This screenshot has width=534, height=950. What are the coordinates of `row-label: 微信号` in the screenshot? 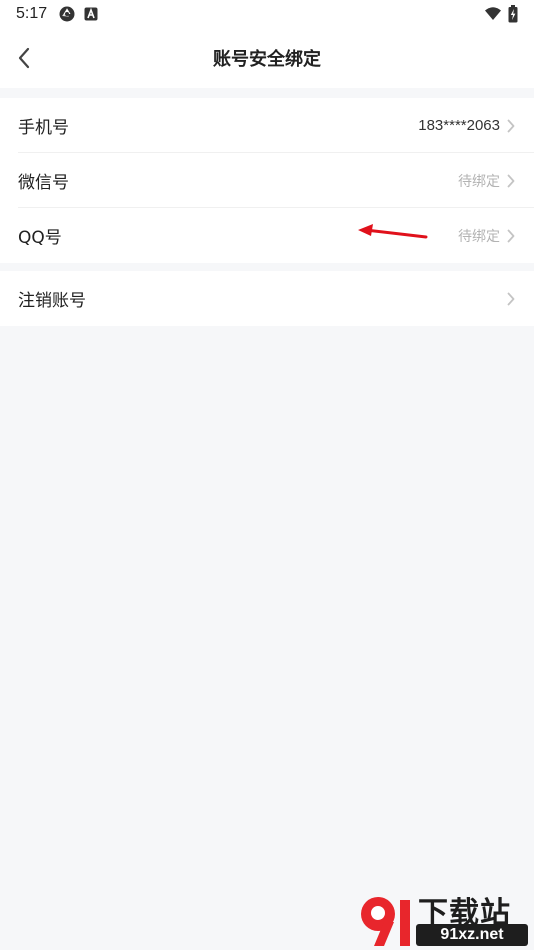 It's located at (43, 183).